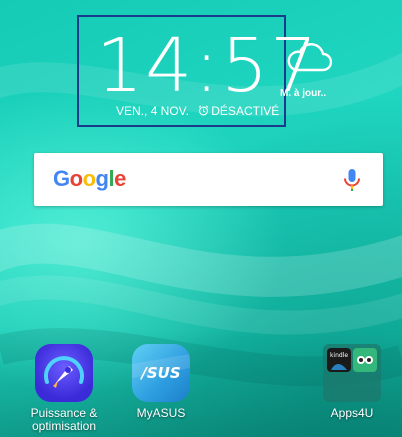 This screenshot has width=402, height=437. I want to click on svg-text: /SUS, so click(159, 373).